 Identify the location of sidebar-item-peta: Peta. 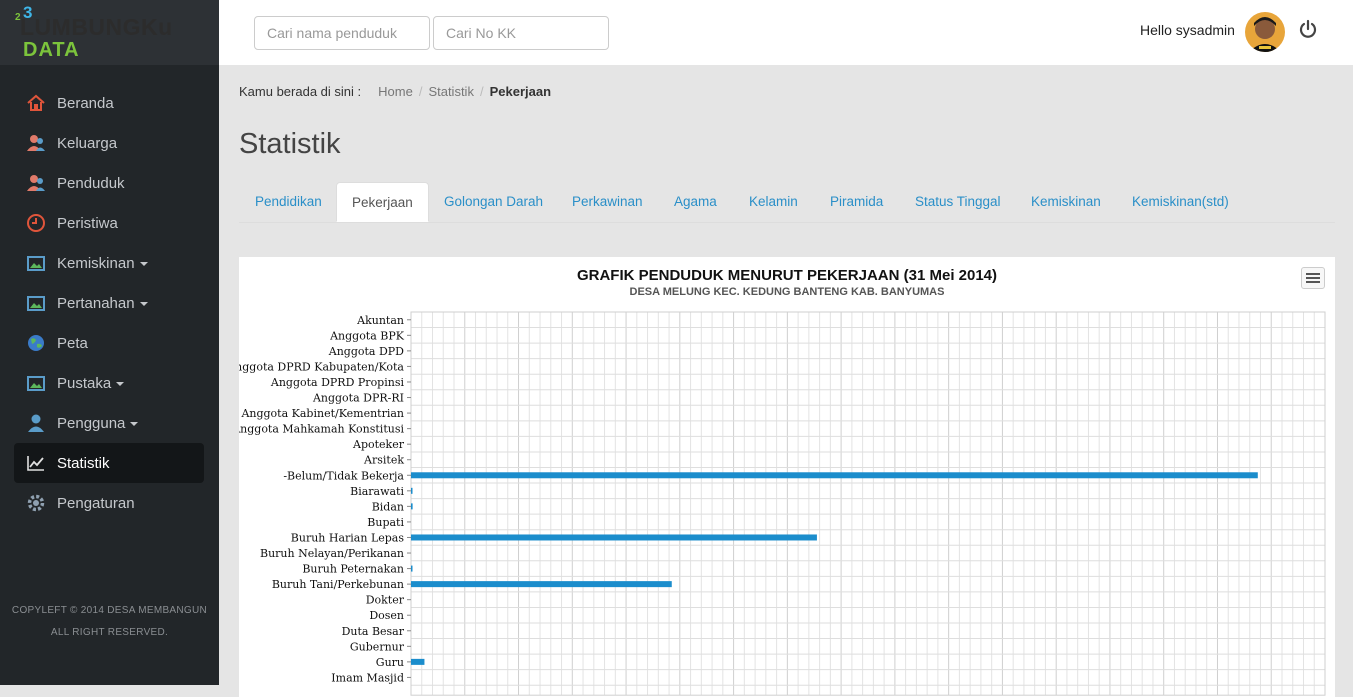
(109, 343).